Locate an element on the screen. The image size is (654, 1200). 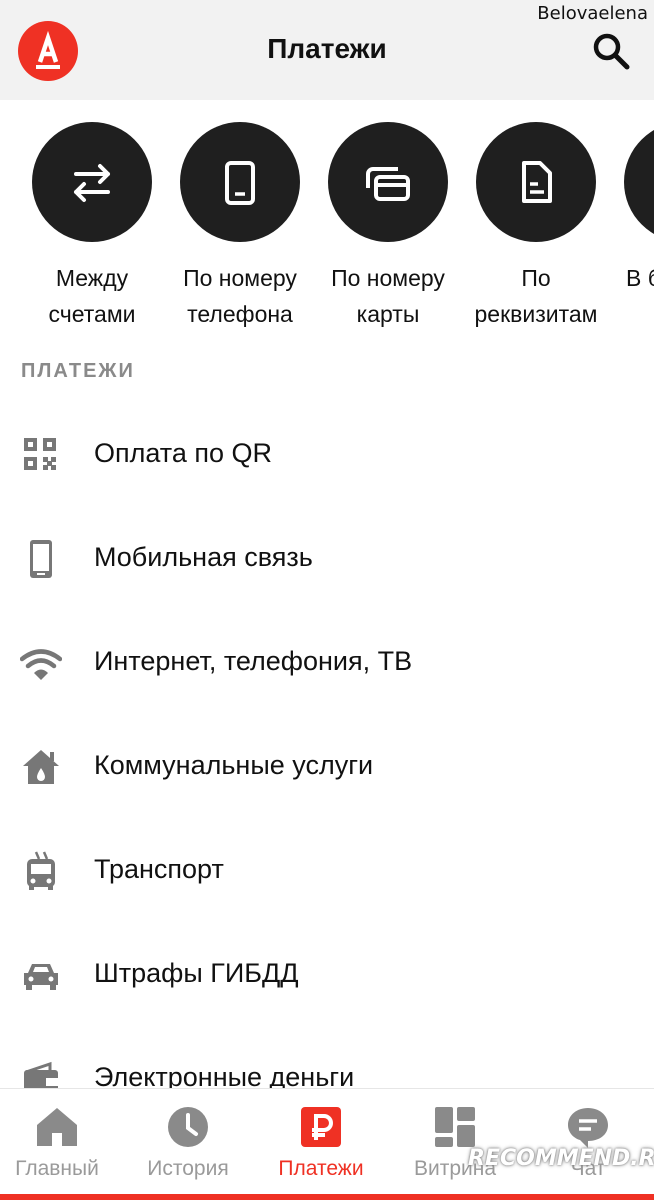
ruble-icon is located at coordinates (321, 1127).